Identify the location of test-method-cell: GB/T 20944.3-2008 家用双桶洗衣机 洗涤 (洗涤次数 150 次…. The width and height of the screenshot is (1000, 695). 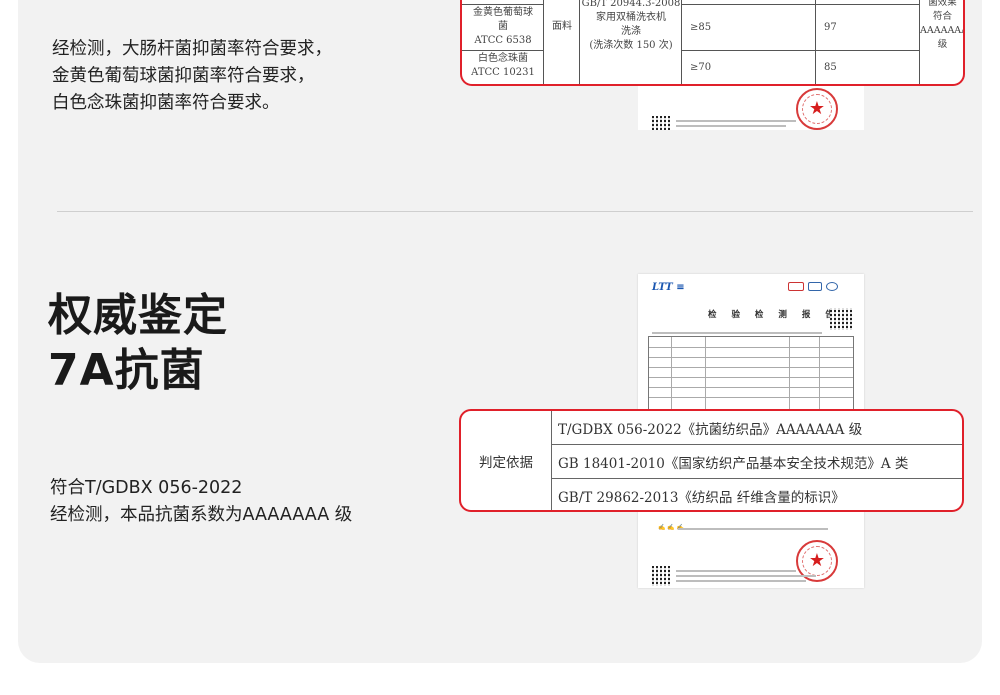
(631, 25).